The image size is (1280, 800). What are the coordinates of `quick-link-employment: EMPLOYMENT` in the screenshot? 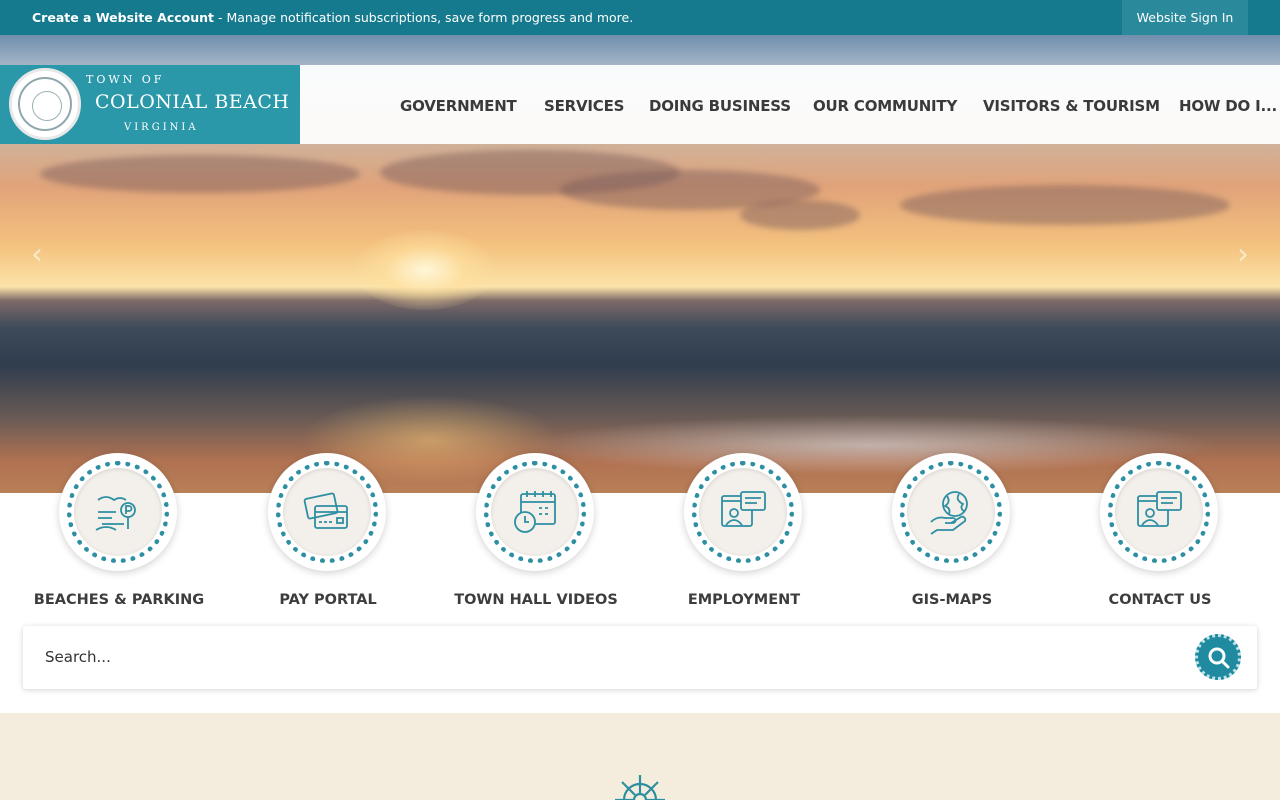 It's located at (744, 533).